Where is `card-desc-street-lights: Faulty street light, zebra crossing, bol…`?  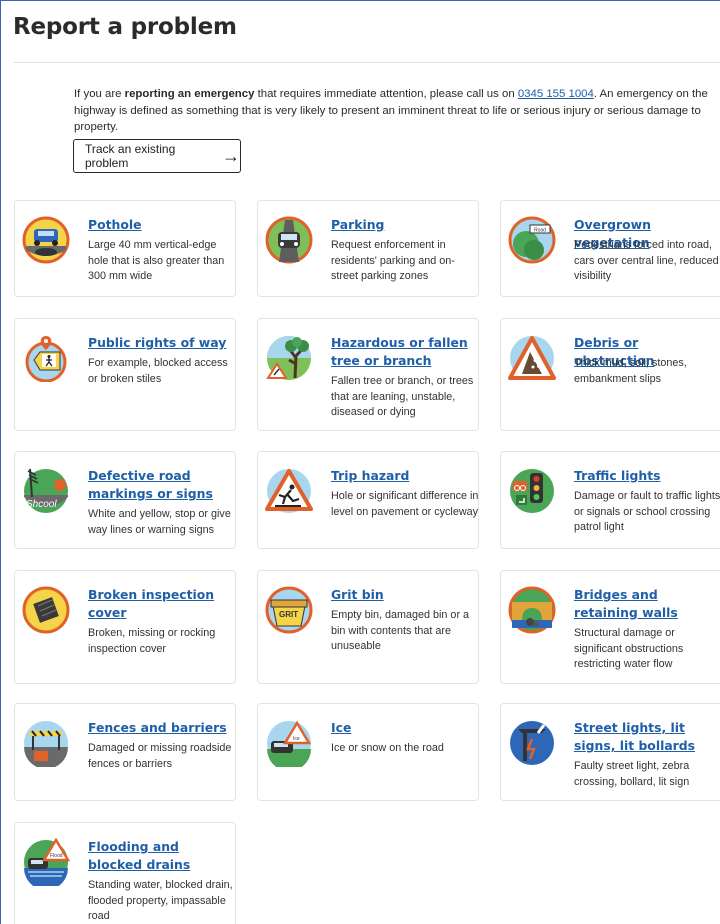
card-desc-street-lights: Faulty street light, zebra crossing, bol… is located at coordinates (632, 774).